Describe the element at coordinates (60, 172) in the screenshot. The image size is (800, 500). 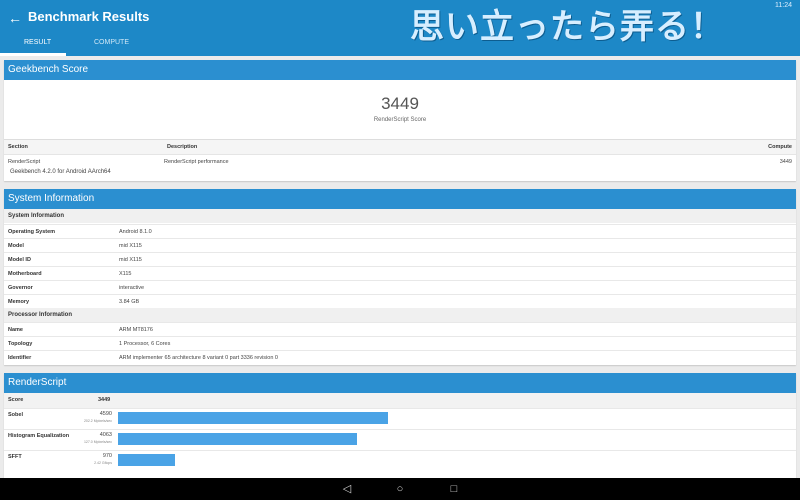
I see `version-text: Geekbench 4.2.0 for Android AArch64` at that location.